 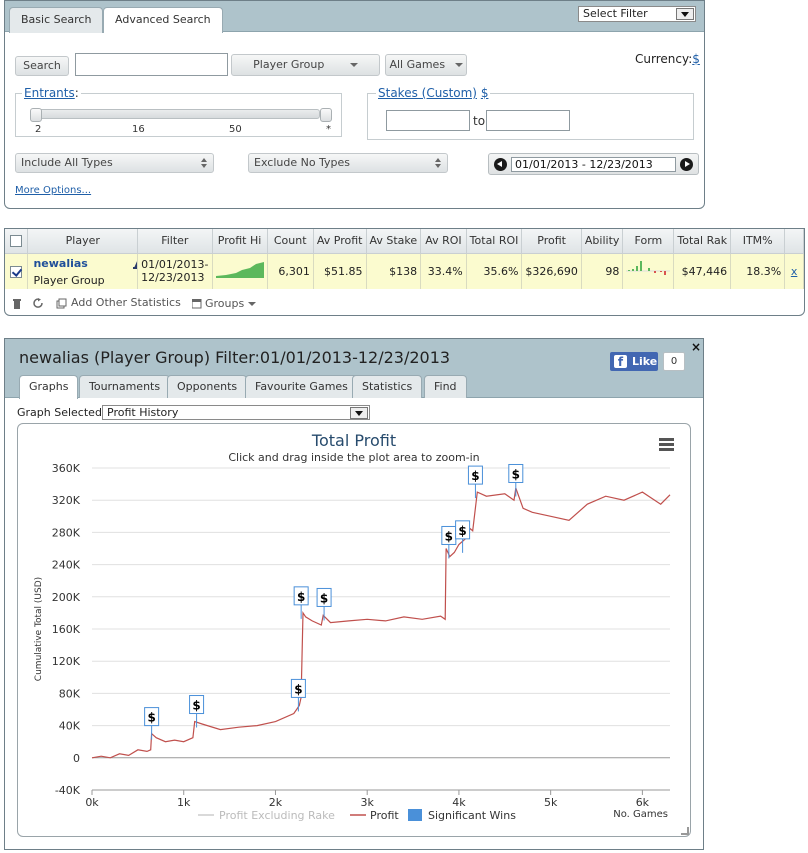 I want to click on stakes-currency-link: $, so click(x=485, y=93).